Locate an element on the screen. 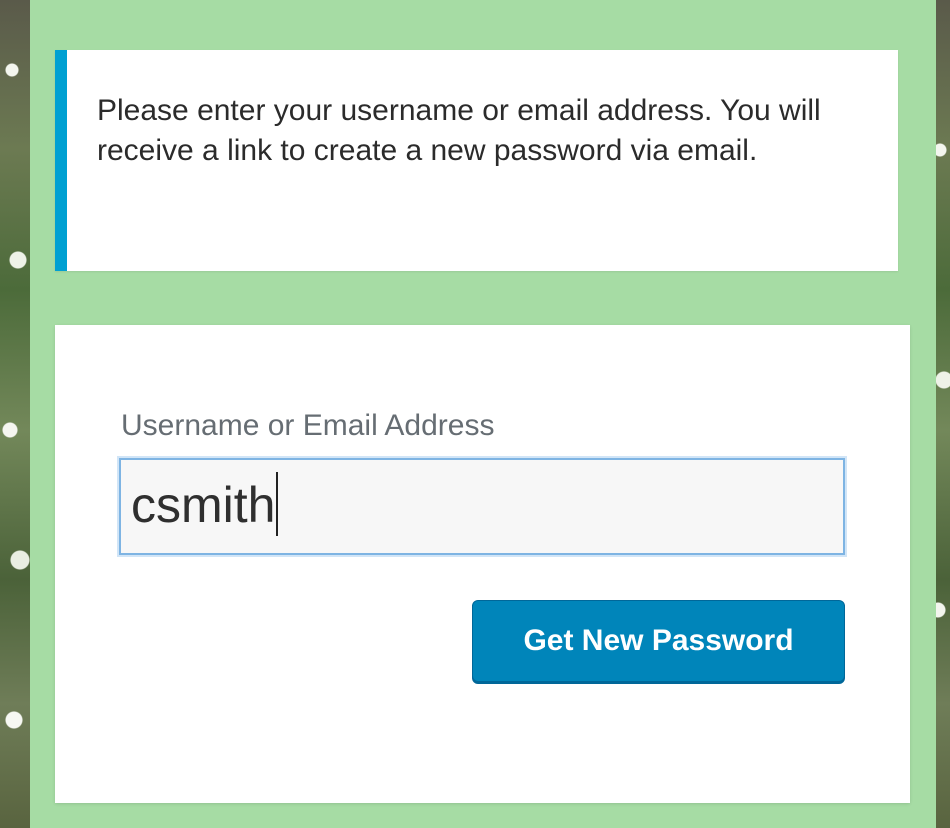 This screenshot has width=950, height=828. username-email-input: csmith is located at coordinates (482, 506).